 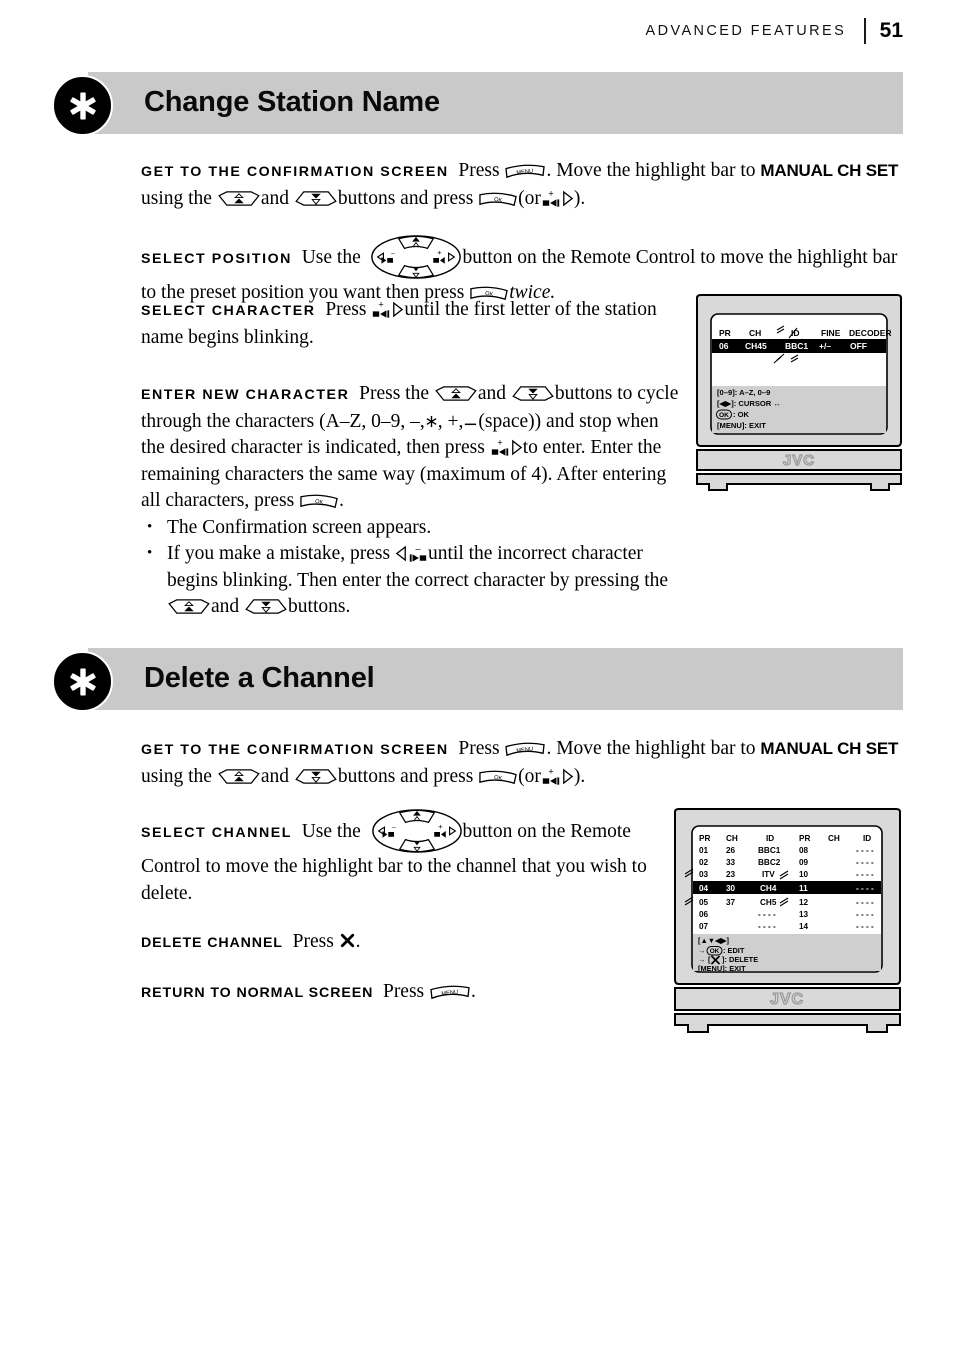 I want to click on screen2-header-pr-left: PR, so click(x=704, y=838).